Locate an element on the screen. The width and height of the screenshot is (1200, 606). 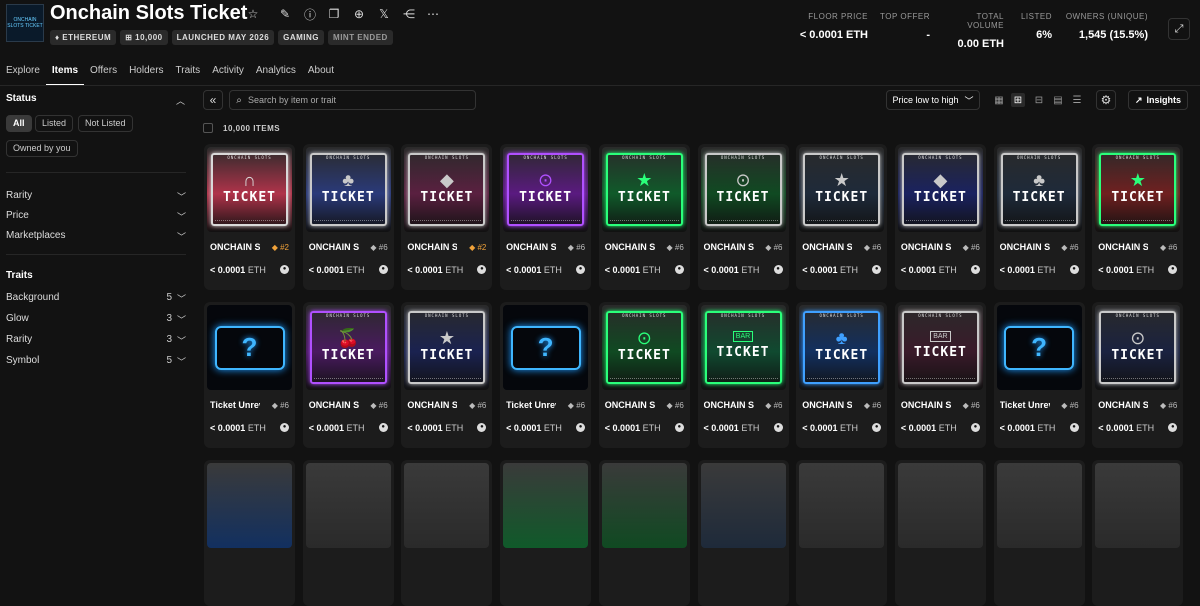
trait-glow: Glow 3 ﹀ is located at coordinates (96, 319).